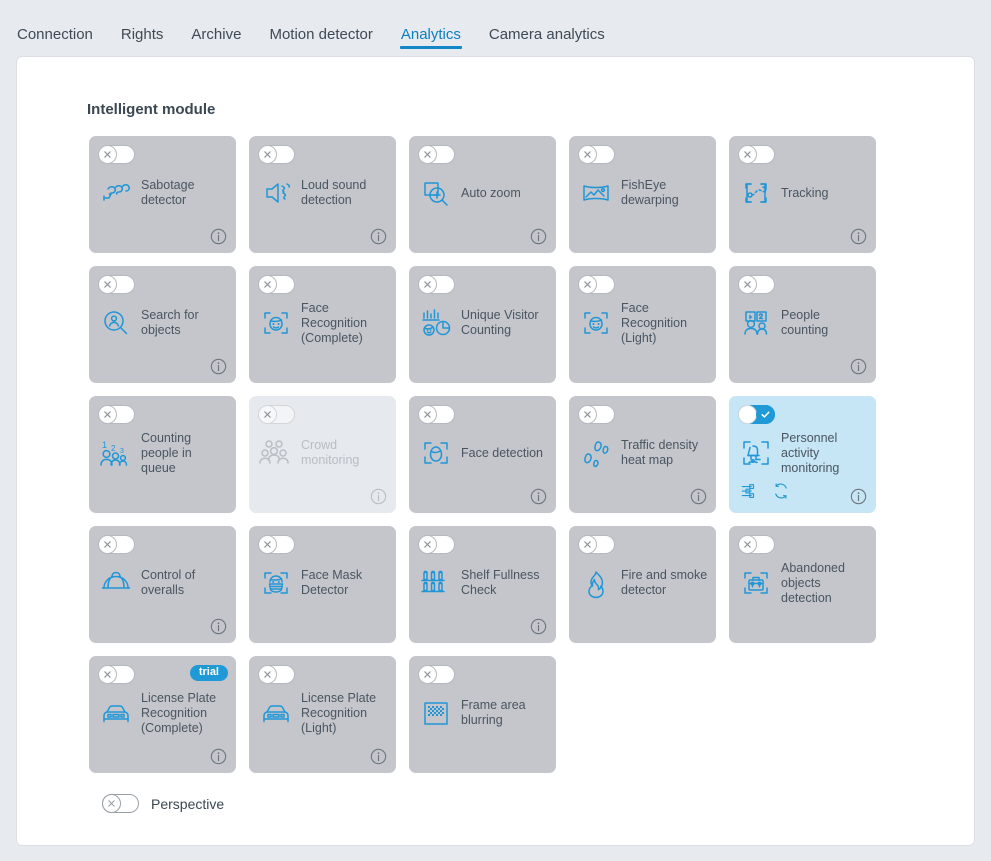  What do you see at coordinates (162, 324) in the screenshot?
I see `module-card: Search for objects` at bounding box center [162, 324].